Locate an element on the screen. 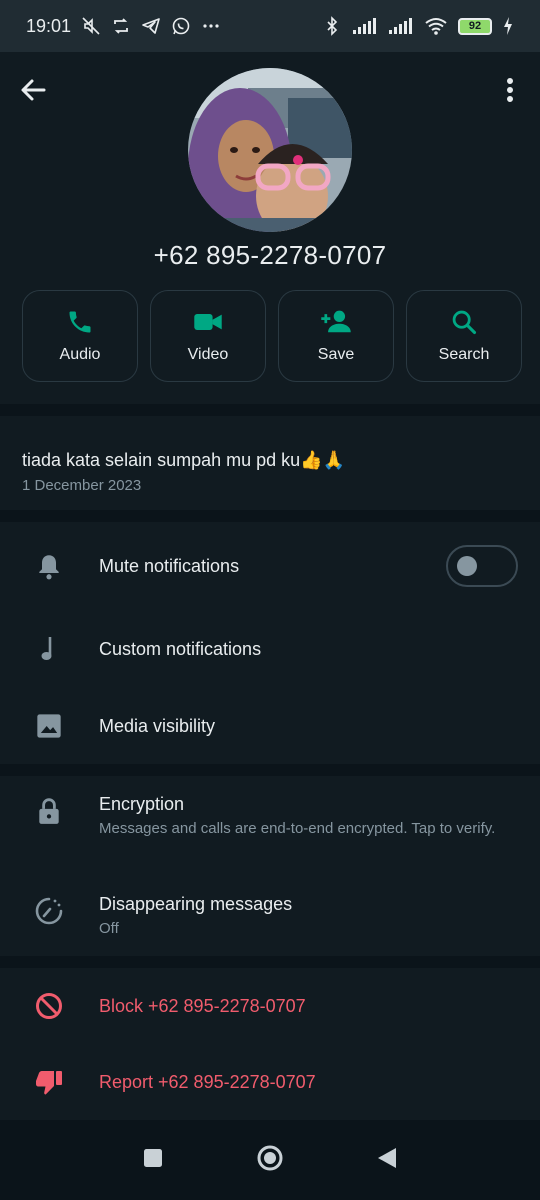 The image size is (540, 1200). toggle-knob is located at coordinates (467, 566).